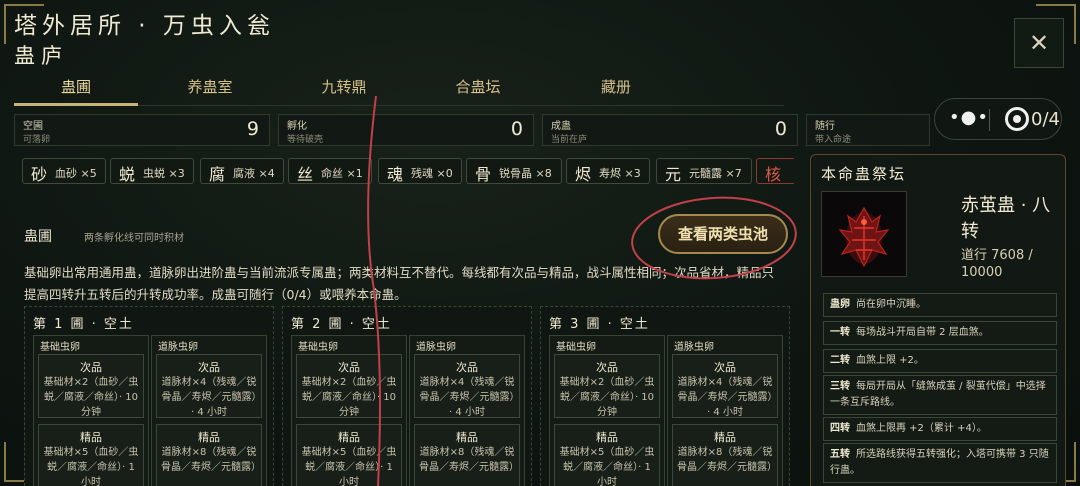 This screenshot has width=1080, height=486. What do you see at coordinates (569, 140) in the screenshot?
I see `stat-sub: 当前在庐` at bounding box center [569, 140].